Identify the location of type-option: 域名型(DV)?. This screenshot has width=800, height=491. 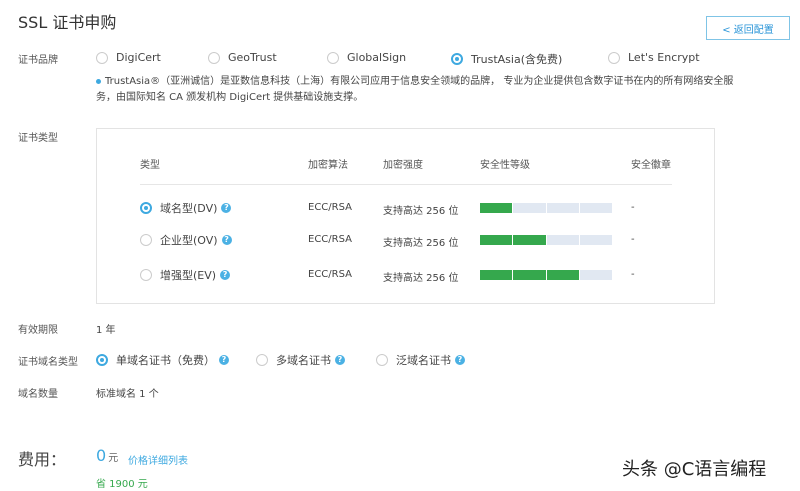
(186, 208).